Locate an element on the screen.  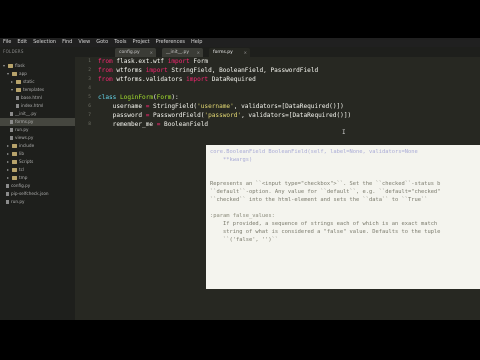
sidebar-item-label: run.py is located at coordinates (18, 201).